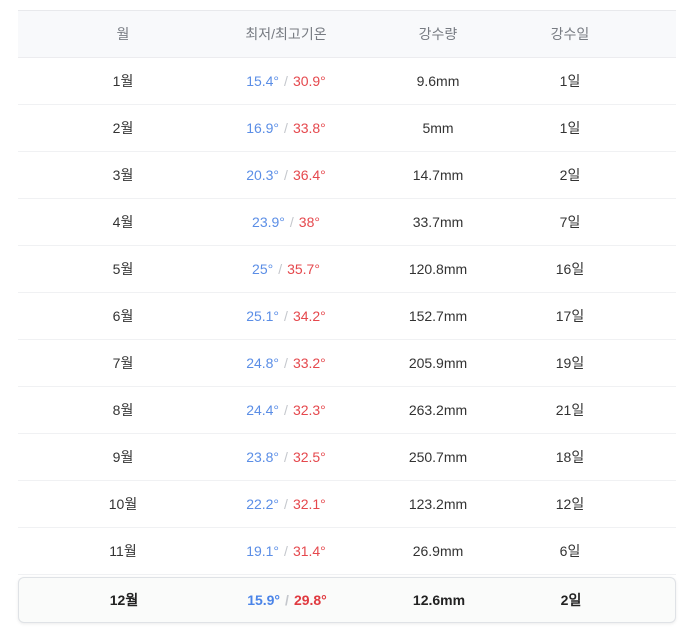  Describe the element at coordinates (570, 363) in the screenshot. I see `rain-days-cell: 19일` at that location.